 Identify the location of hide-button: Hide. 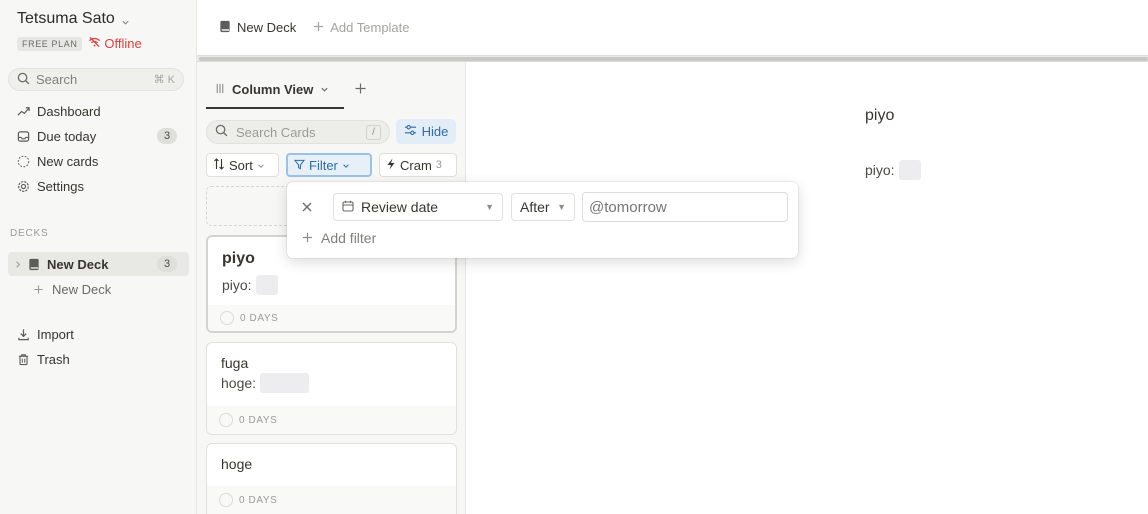
(426, 131).